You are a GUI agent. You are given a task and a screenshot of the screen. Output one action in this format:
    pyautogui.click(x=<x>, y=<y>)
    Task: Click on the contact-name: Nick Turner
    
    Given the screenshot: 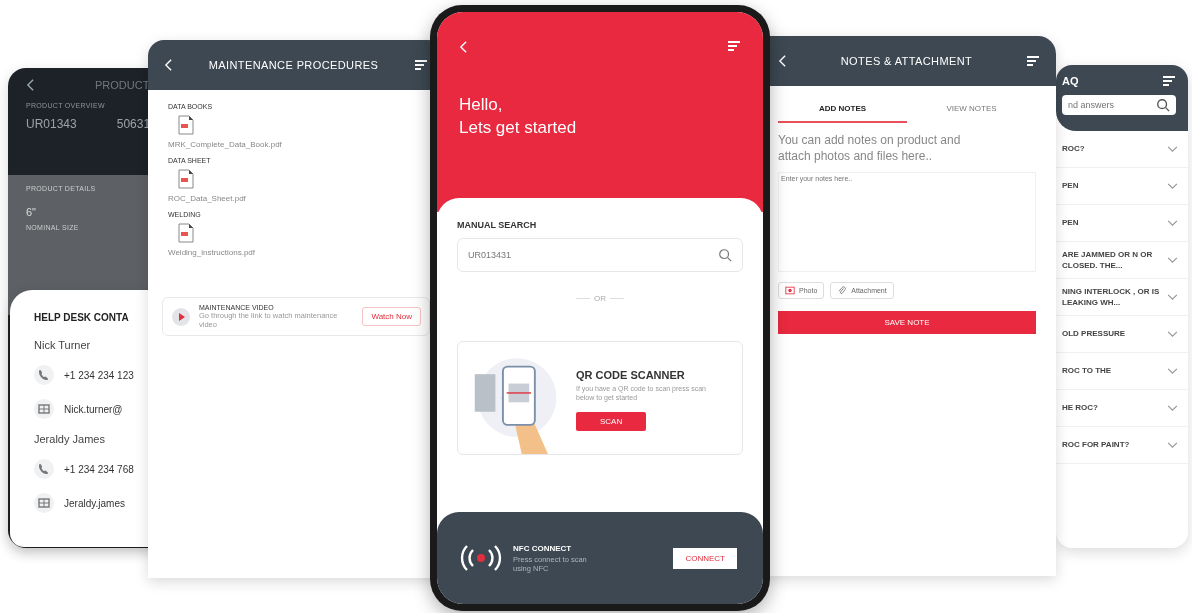 What is the action you would take?
    pyautogui.click(x=62, y=345)
    